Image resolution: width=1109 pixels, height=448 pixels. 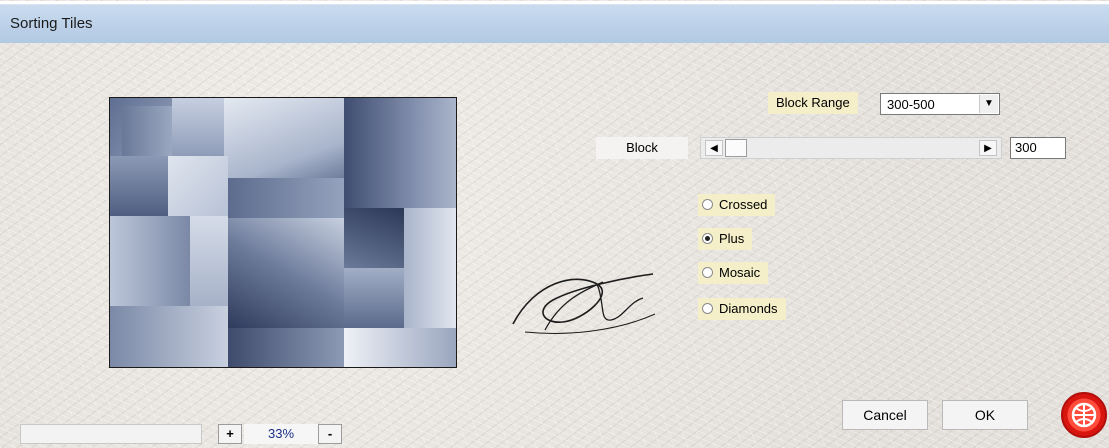 I want to click on slider-thumb, so click(x=736, y=148).